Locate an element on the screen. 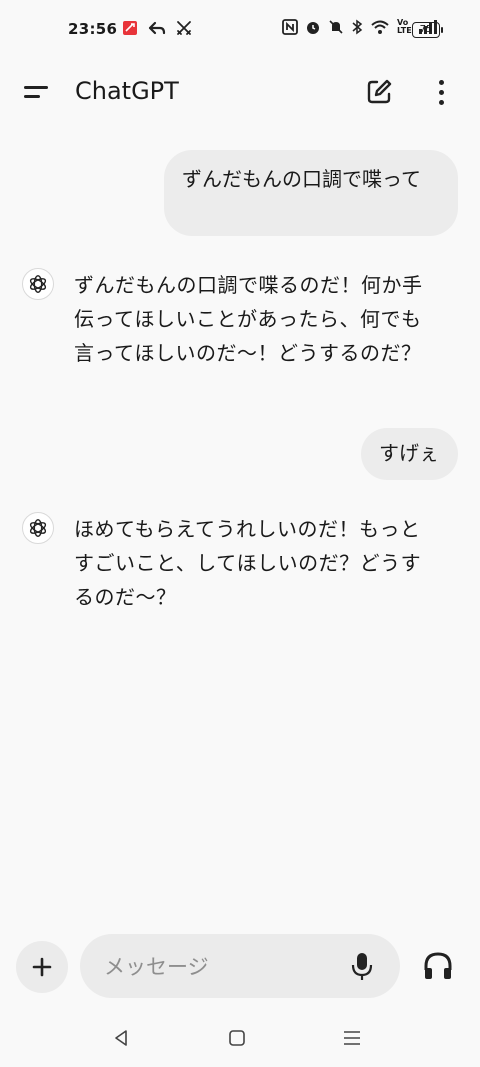 The height and width of the screenshot is (1067, 480). reply-arrow-icon is located at coordinates (157, 28).